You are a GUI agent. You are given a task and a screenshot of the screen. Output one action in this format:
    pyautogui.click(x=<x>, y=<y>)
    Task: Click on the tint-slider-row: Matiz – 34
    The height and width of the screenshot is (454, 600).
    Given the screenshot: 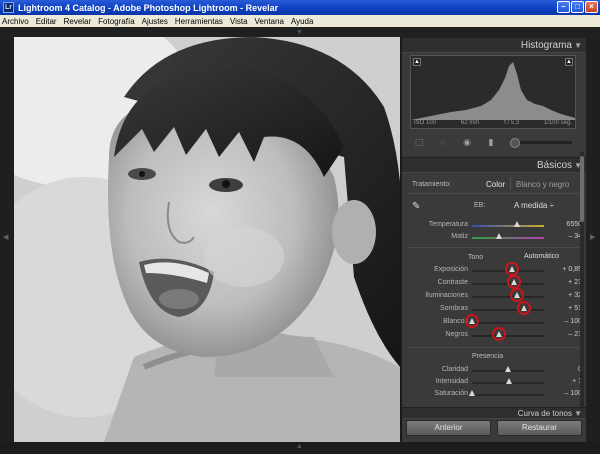 What is the action you would take?
    pyautogui.click(x=494, y=238)
    